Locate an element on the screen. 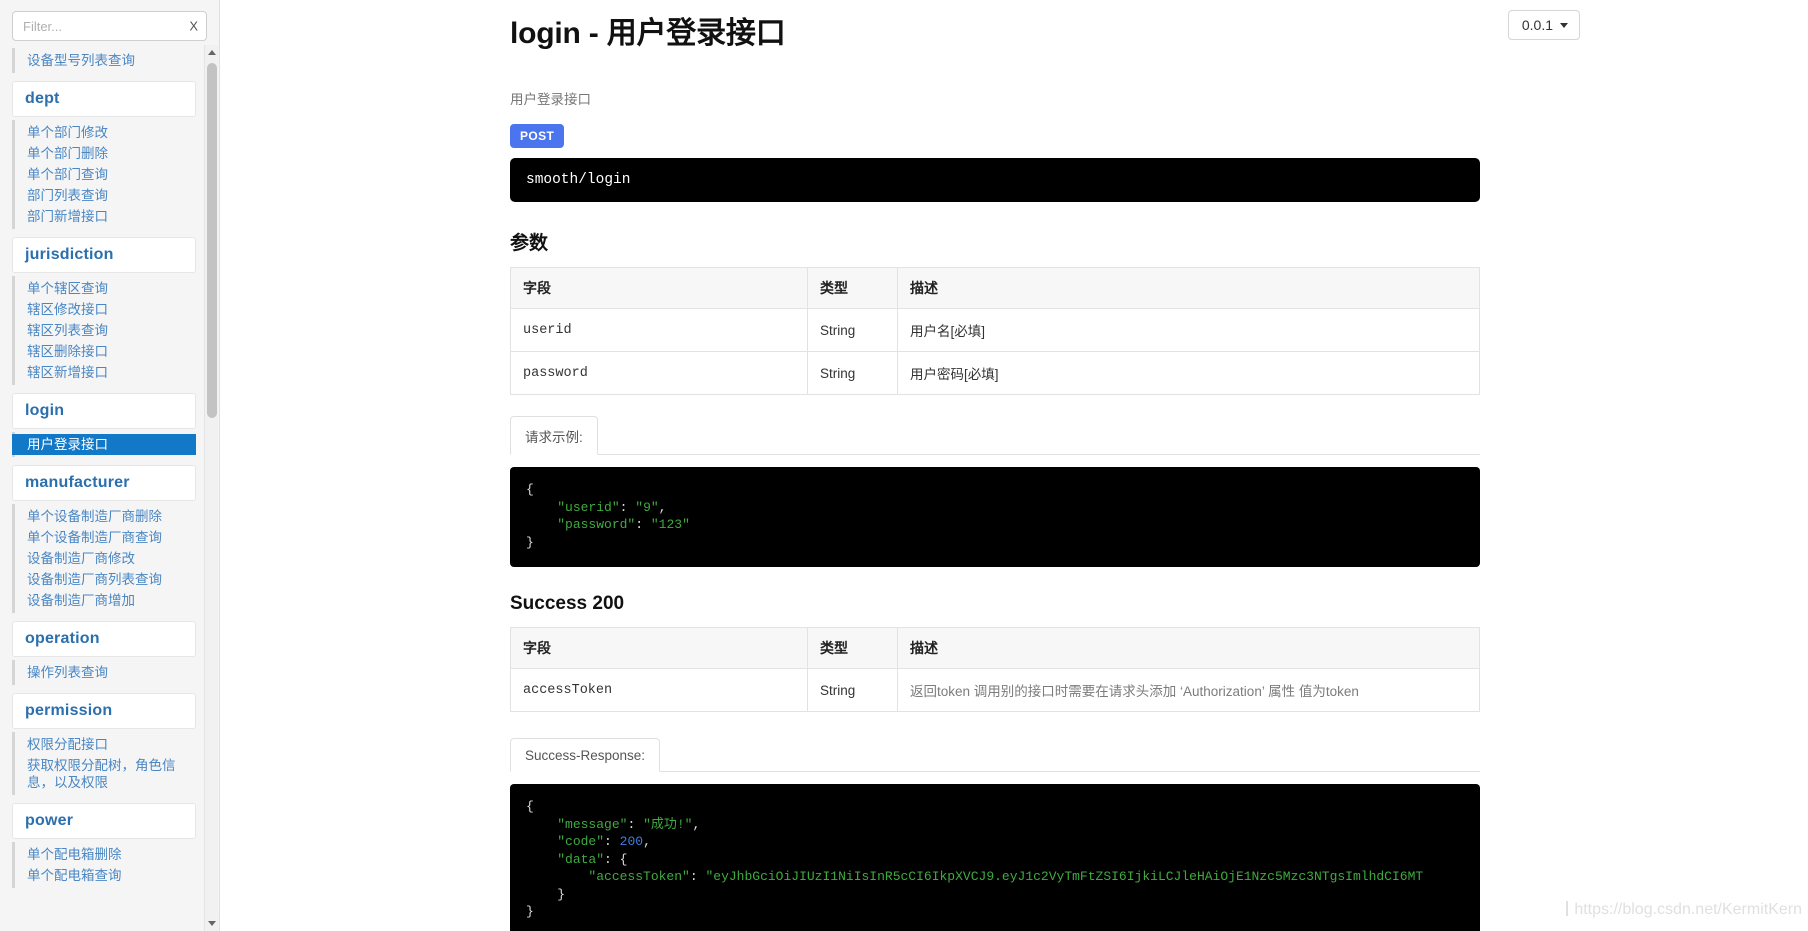 Image resolution: width=1808 pixels, height=931 pixels. sidebar-group-items: 单个辖区查询 辖区修改接口 辖区列表查询 辖区删除接口 辖区新增接口 is located at coordinates (104, 330).